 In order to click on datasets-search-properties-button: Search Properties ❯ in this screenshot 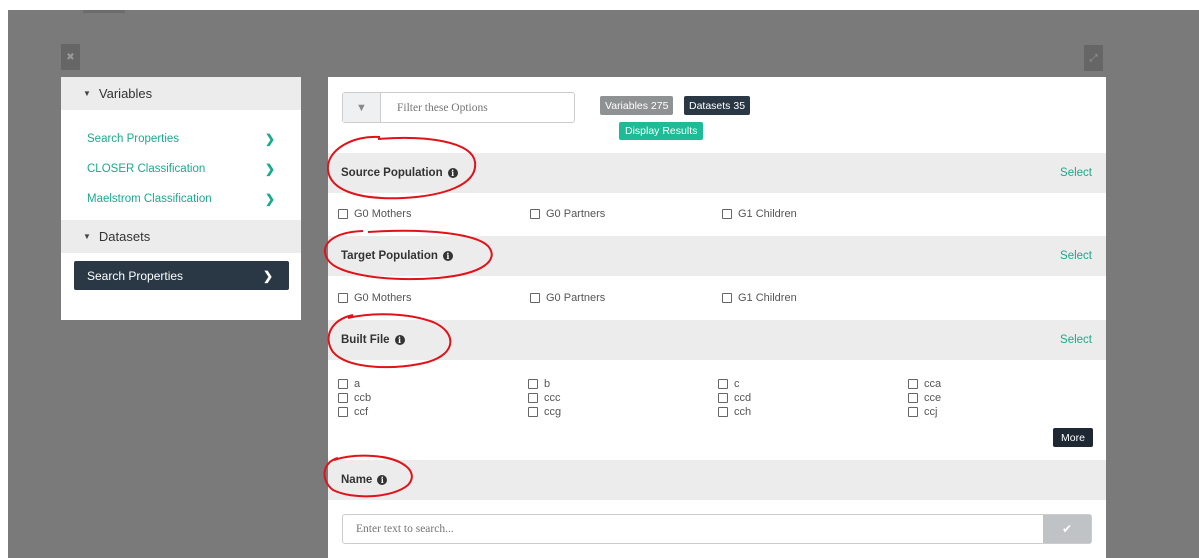, I will do `click(181, 275)`.